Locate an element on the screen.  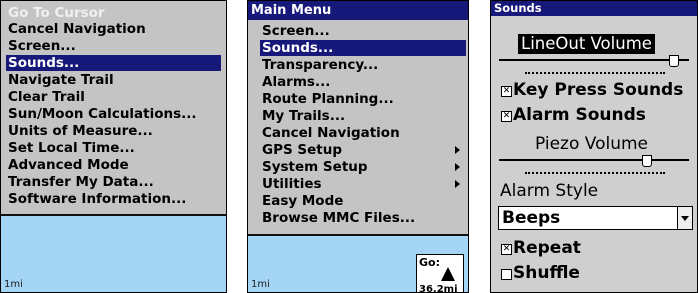
lineout-volume-thumb is located at coordinates (673, 61).